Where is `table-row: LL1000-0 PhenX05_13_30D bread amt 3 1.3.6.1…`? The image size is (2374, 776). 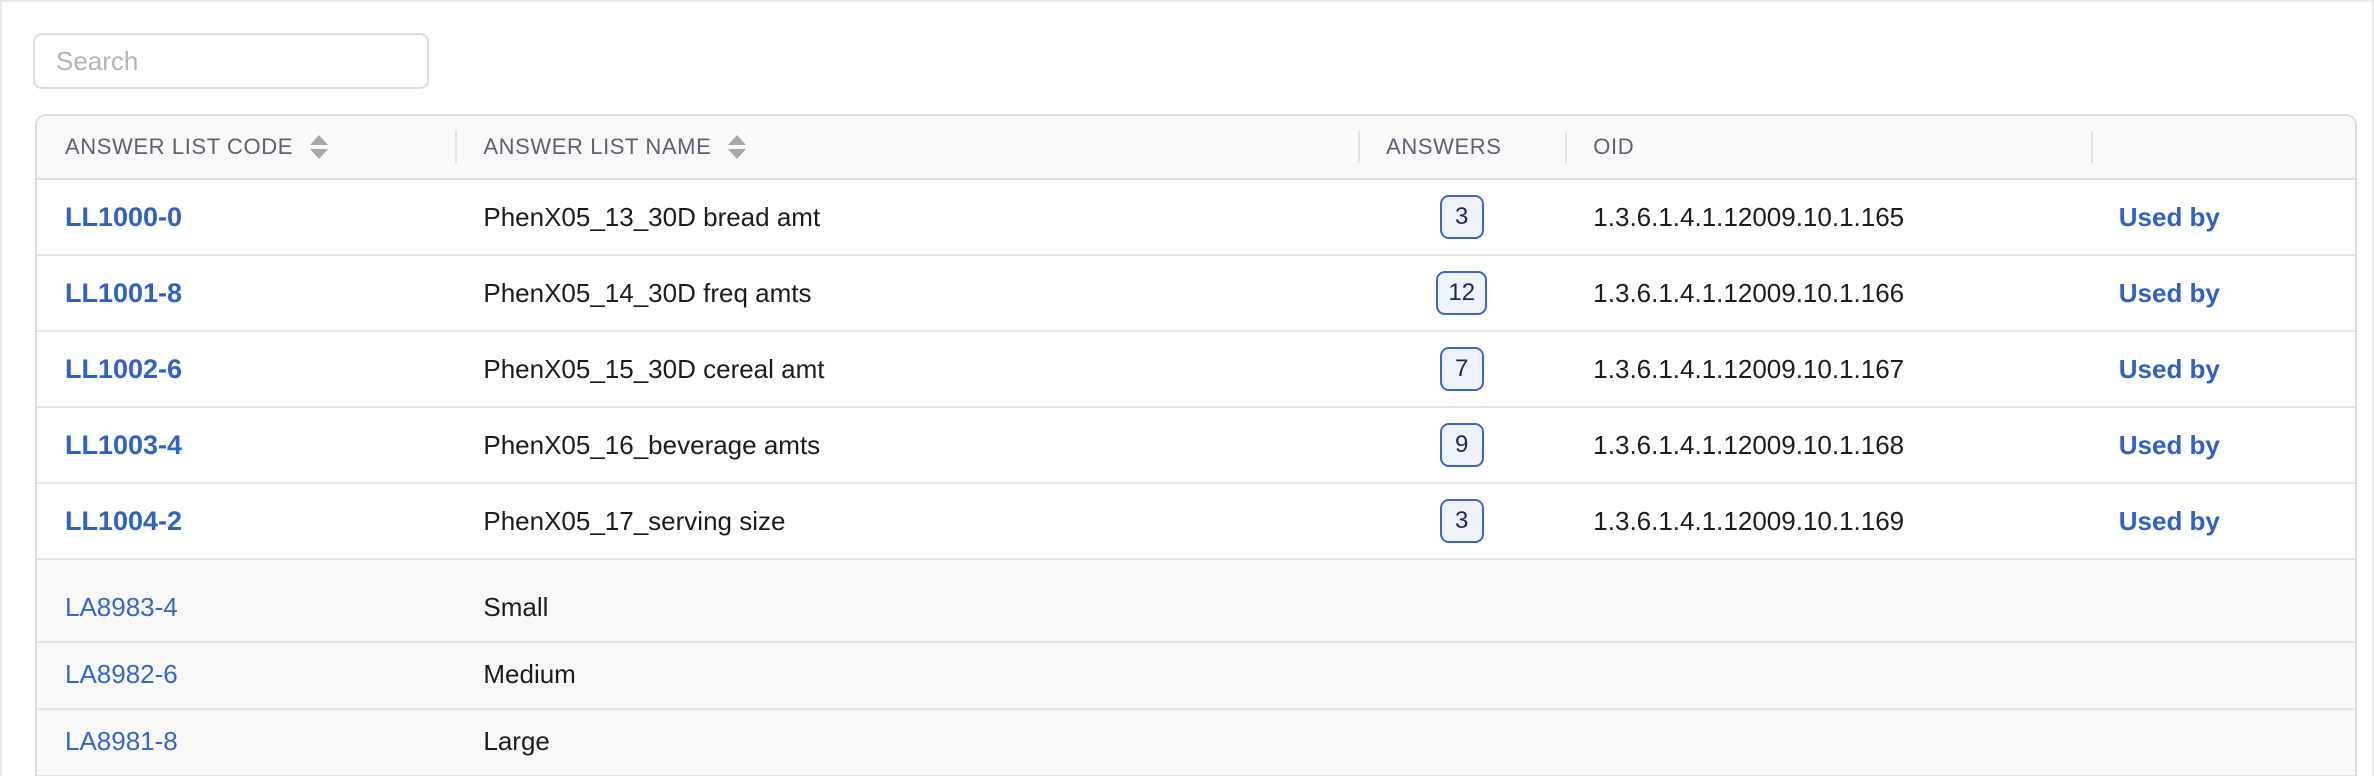
table-row: LL1000-0 PhenX05_13_30D bread amt 3 1.3.6.1… is located at coordinates (1196, 217).